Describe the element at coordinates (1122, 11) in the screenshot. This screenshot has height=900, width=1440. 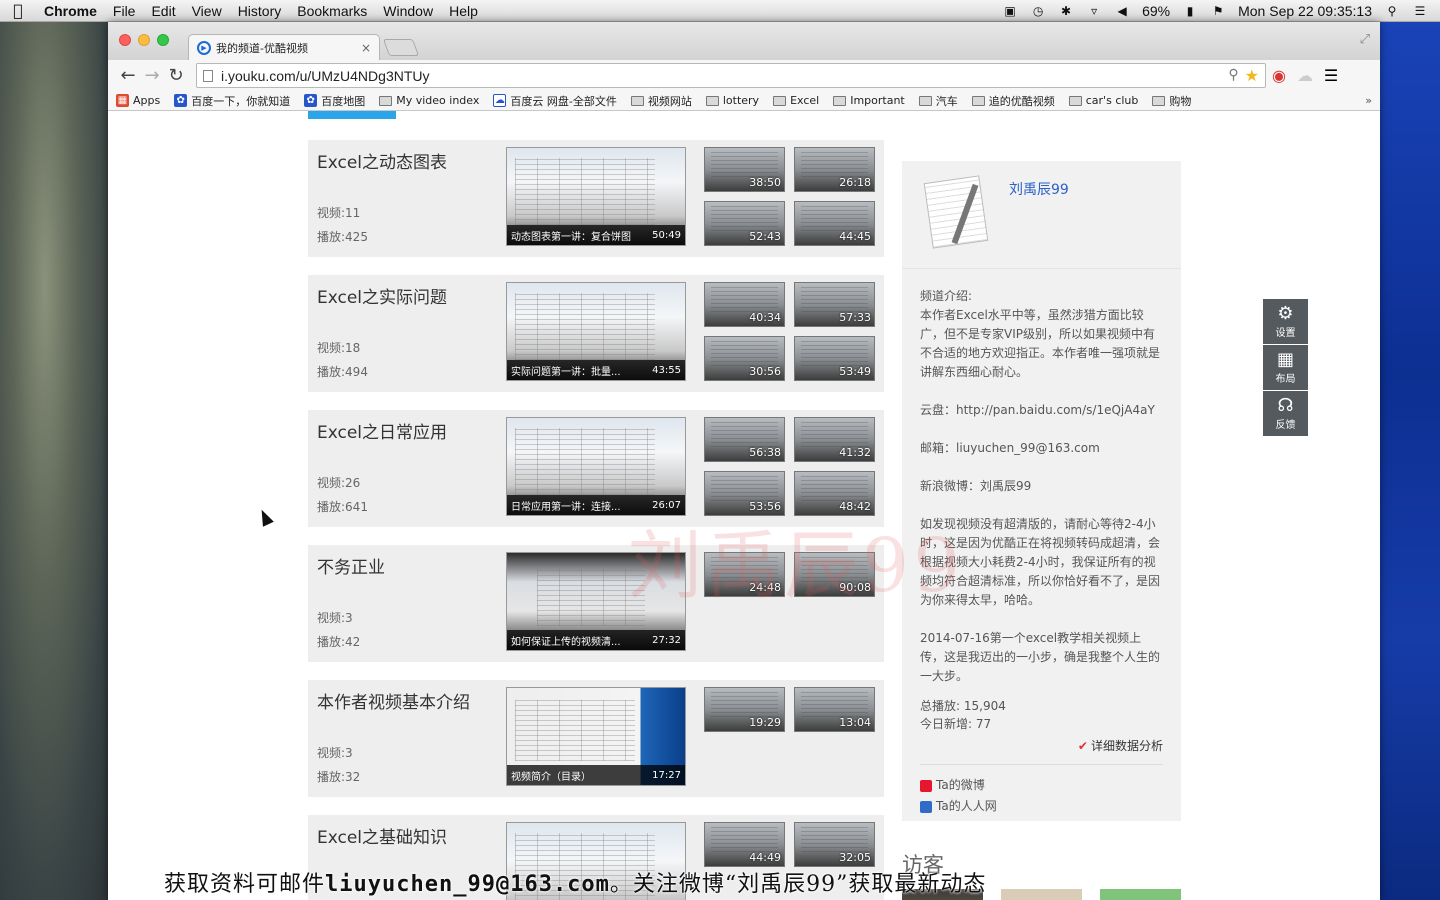
I see `volume-icon: ◀` at that location.